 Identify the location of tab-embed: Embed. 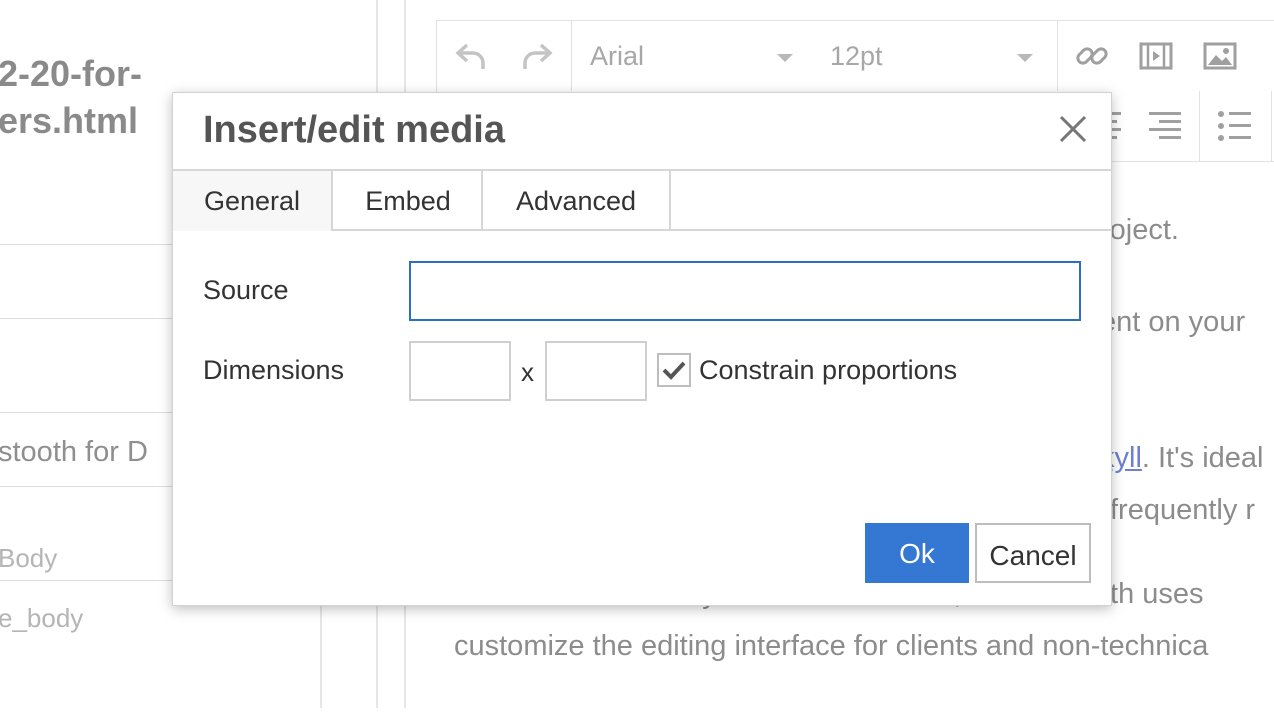
(407, 201).